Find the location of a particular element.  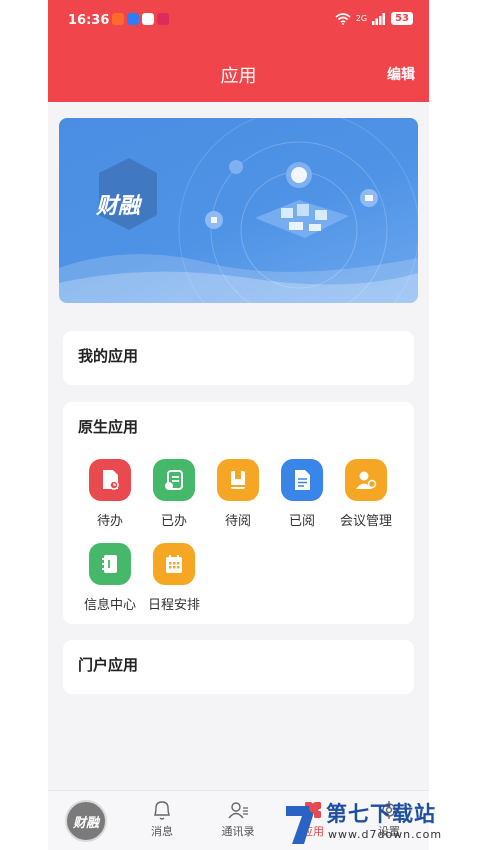

status-time: 16:36 is located at coordinates (89, 20).